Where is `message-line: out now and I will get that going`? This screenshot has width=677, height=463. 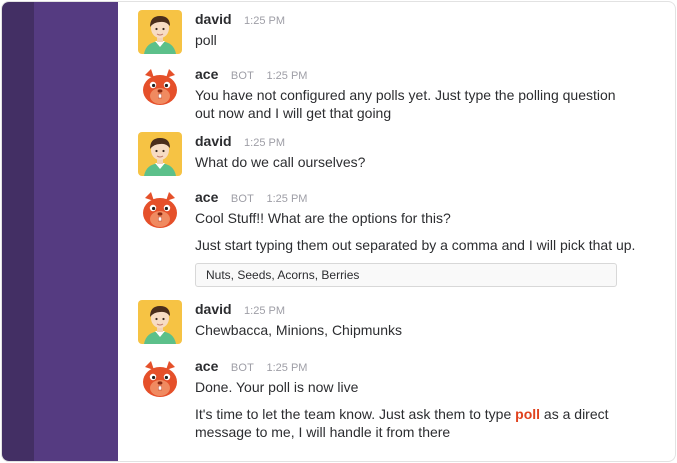 message-line: out now and I will get that going is located at coordinates (293, 113).